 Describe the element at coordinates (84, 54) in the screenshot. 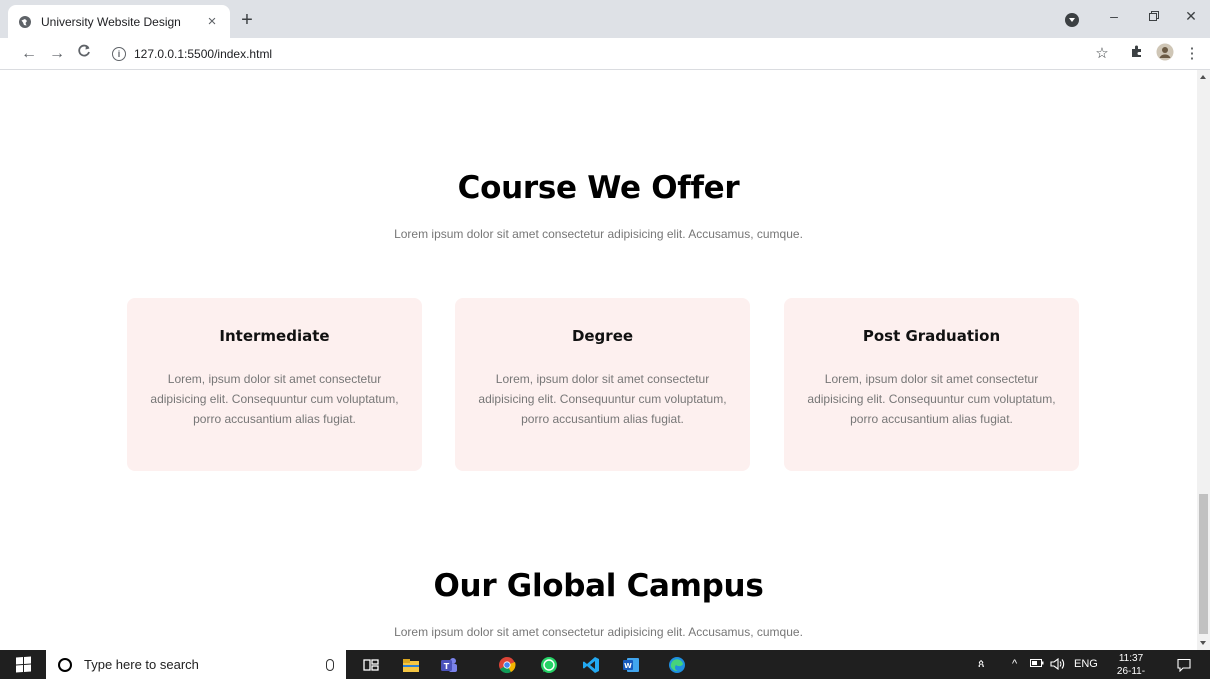

I see `reload-button` at that location.